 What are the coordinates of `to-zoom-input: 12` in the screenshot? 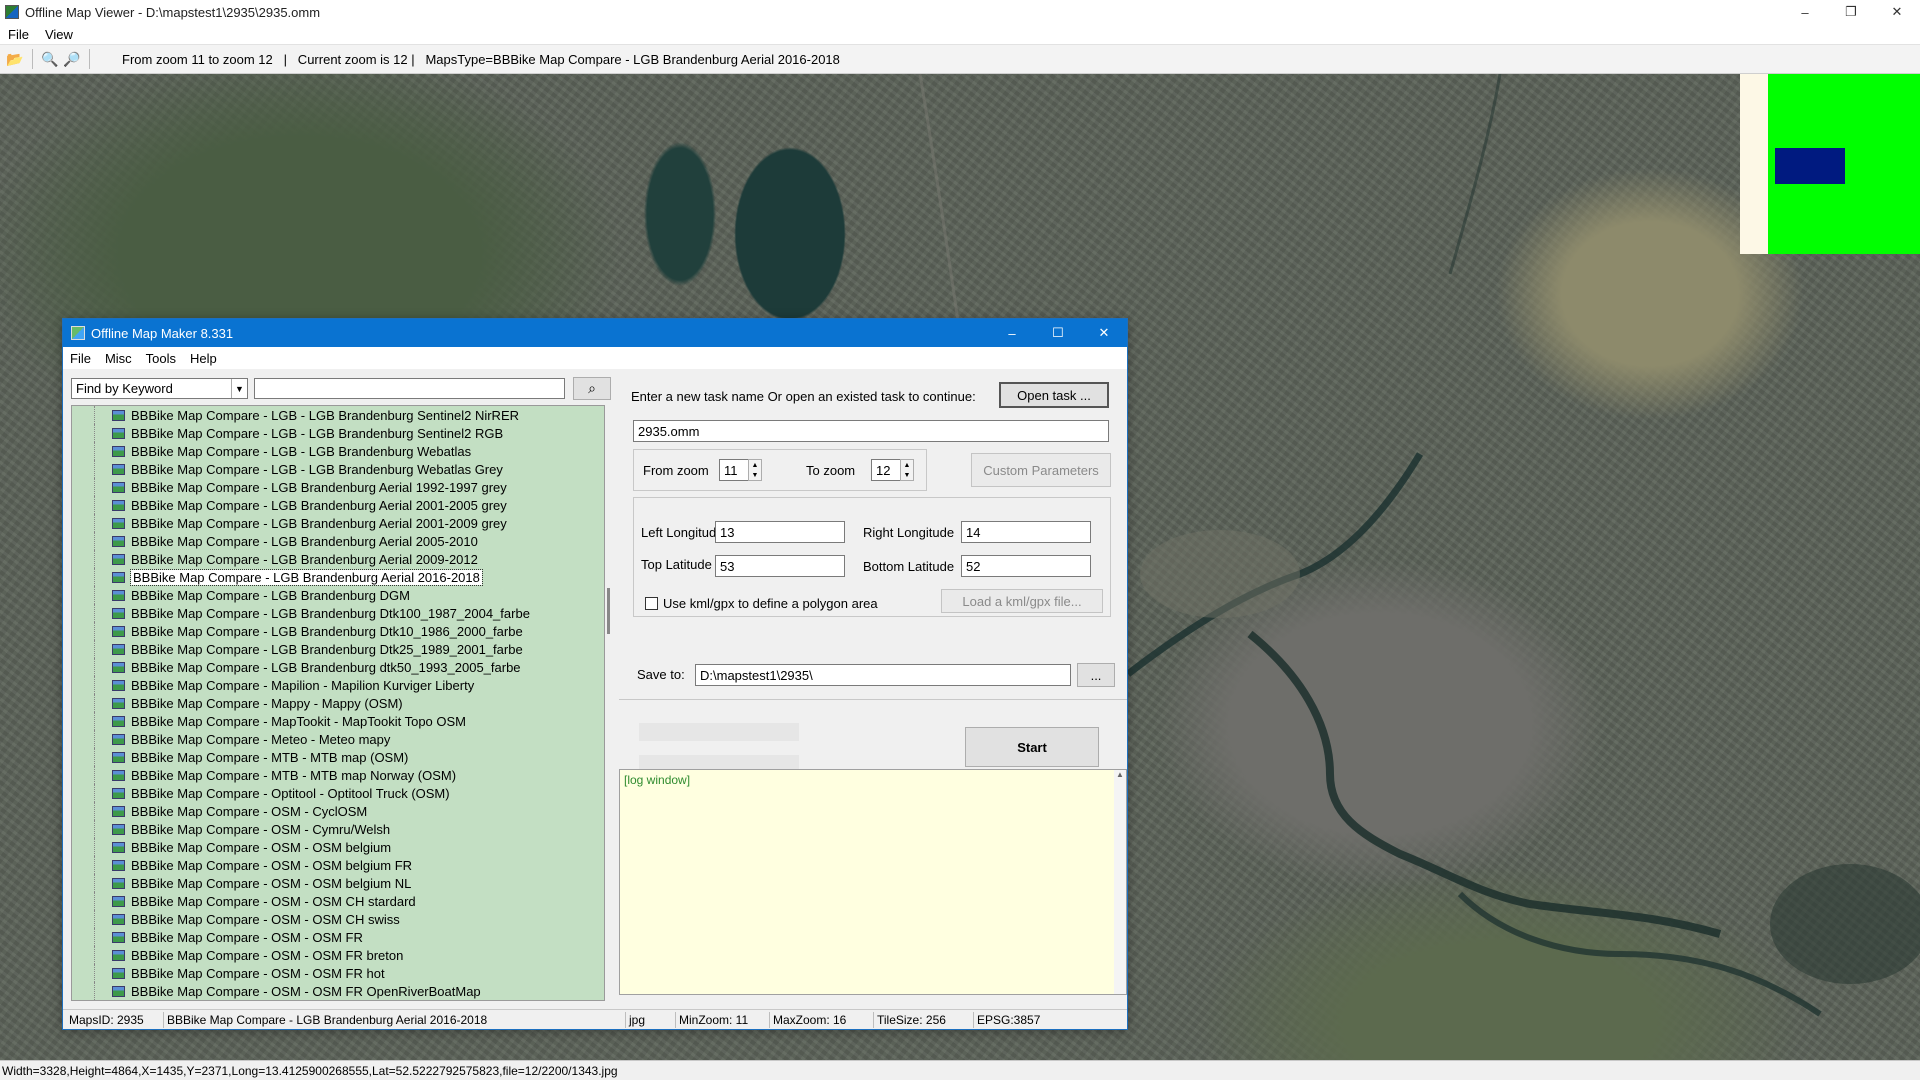 It's located at (886, 470).